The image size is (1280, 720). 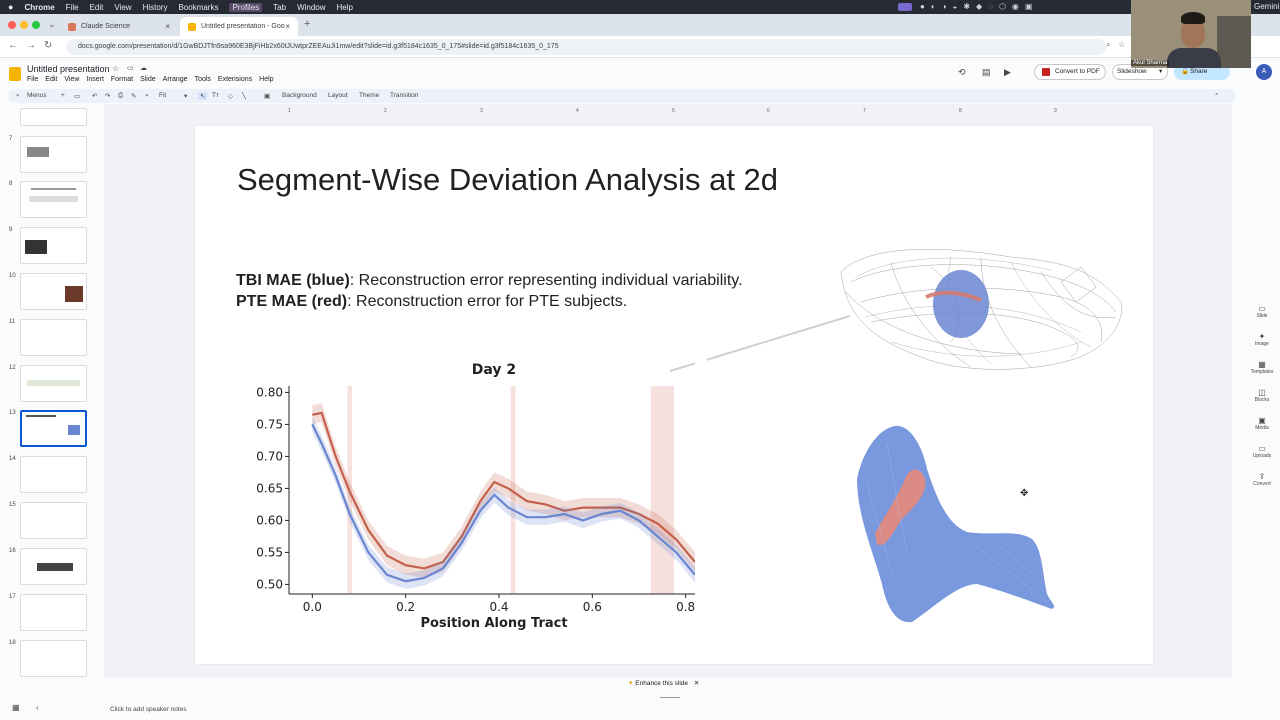 I want to click on menu-extensions: Extensions, so click(x=235, y=79).